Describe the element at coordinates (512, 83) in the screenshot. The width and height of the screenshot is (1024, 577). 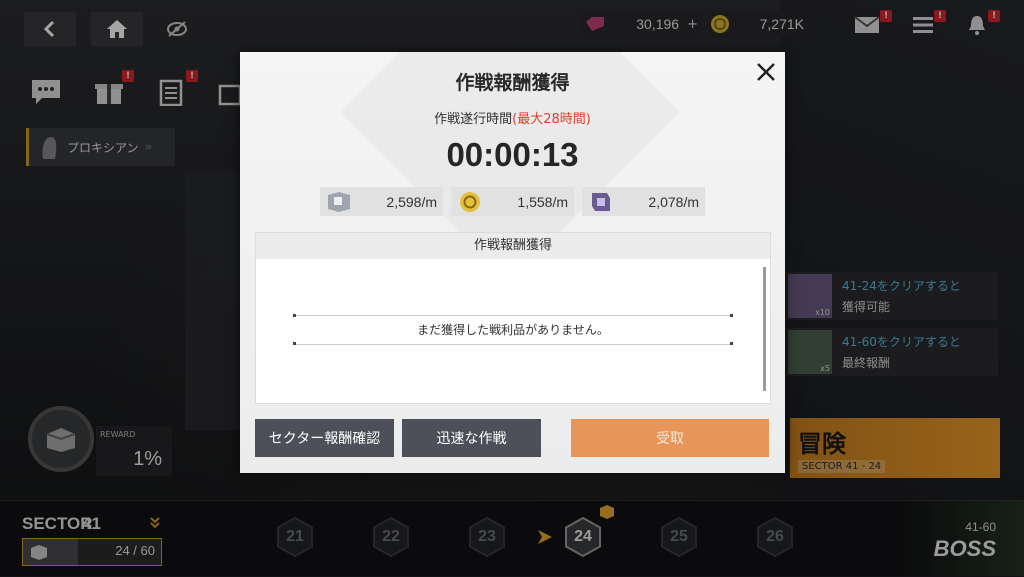
I see `dialog-title: 作戦報酬獲得` at that location.